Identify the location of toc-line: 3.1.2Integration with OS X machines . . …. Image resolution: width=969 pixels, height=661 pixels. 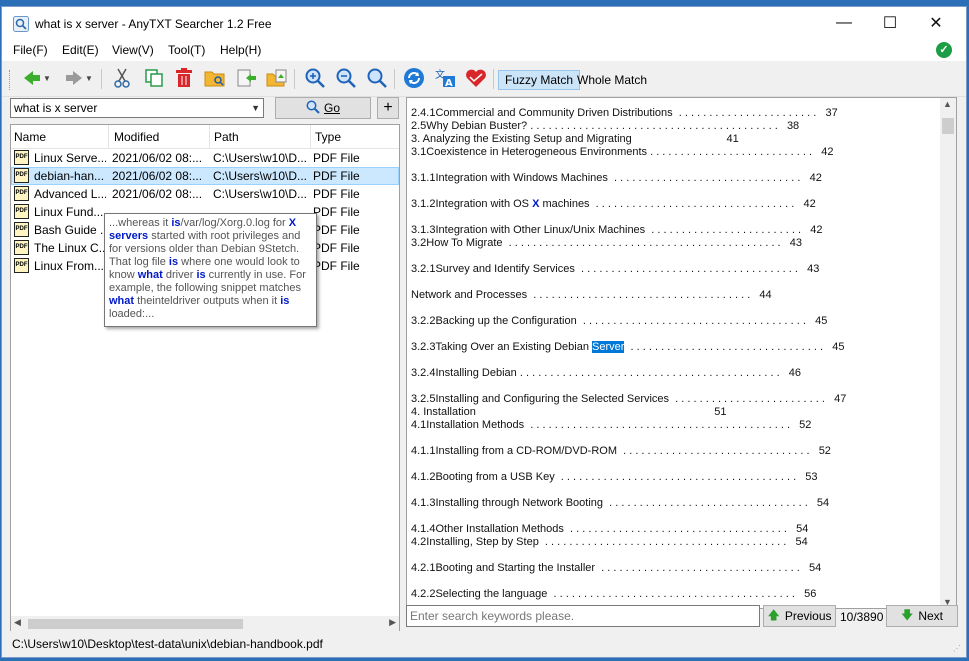
(613, 204).